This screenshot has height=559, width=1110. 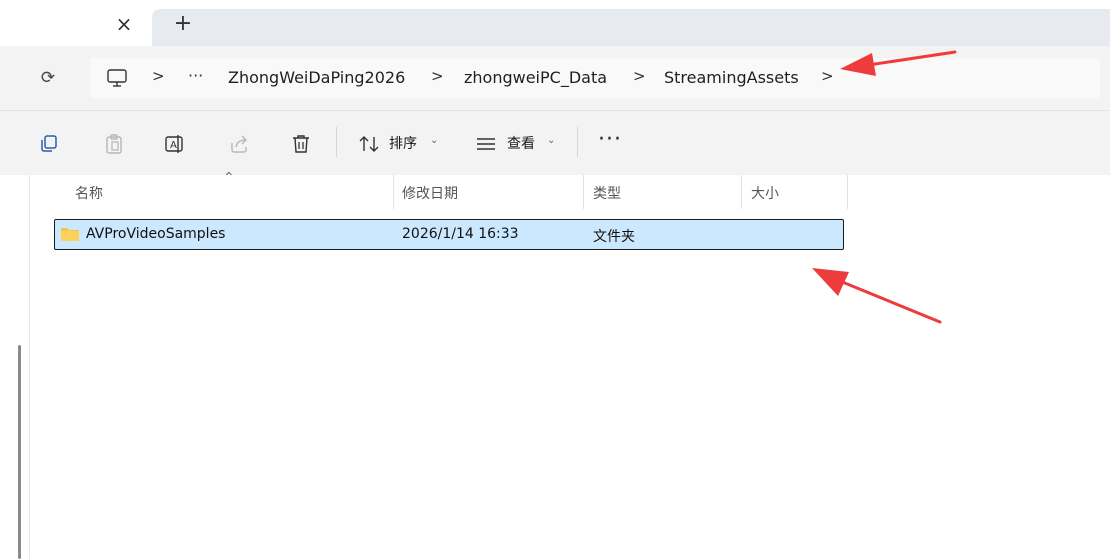 I want to click on annotation-arrow-address, so click(x=898, y=63).